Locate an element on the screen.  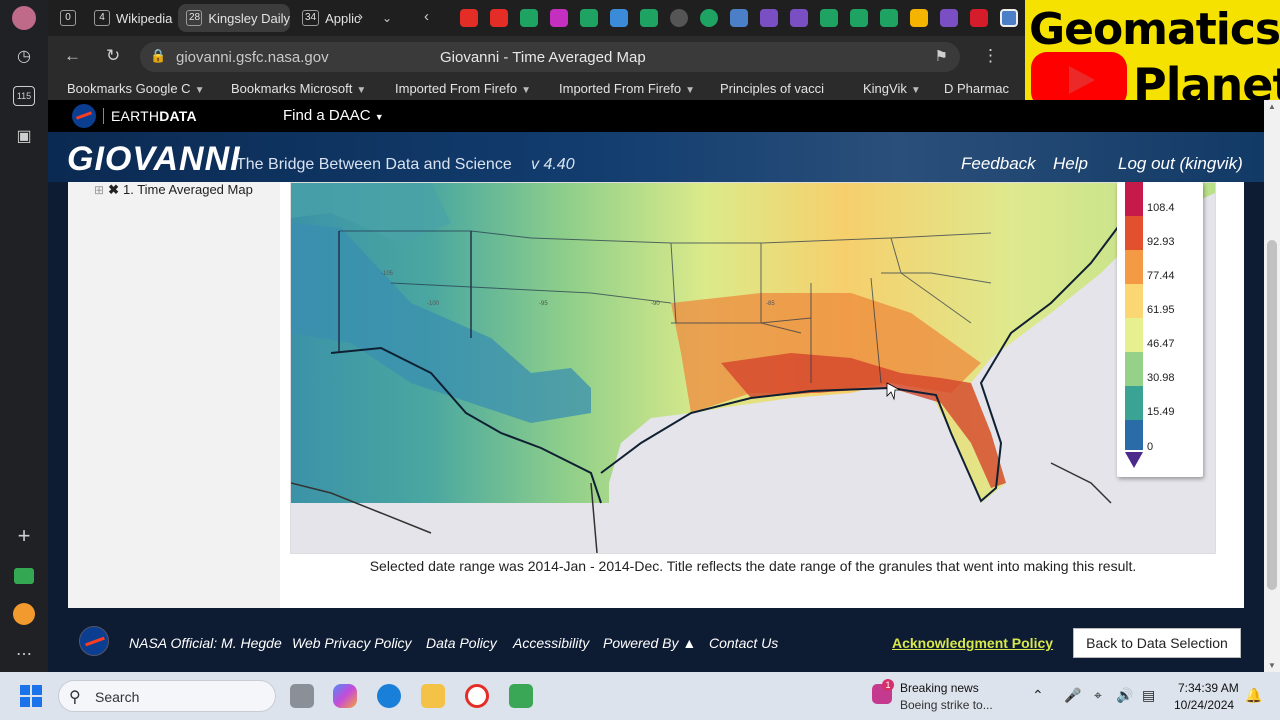
tray-expand-icon: ⌃ is located at coordinates (1038, 695).